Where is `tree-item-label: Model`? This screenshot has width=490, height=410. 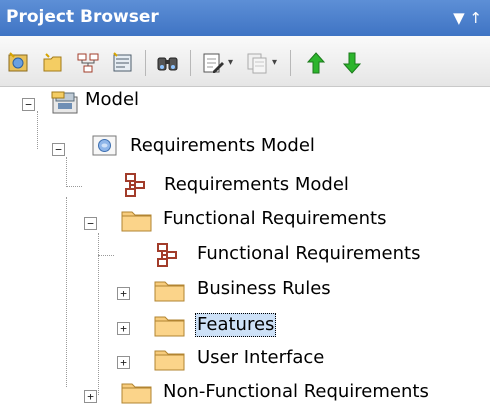
tree-item-label: Model is located at coordinates (112, 99).